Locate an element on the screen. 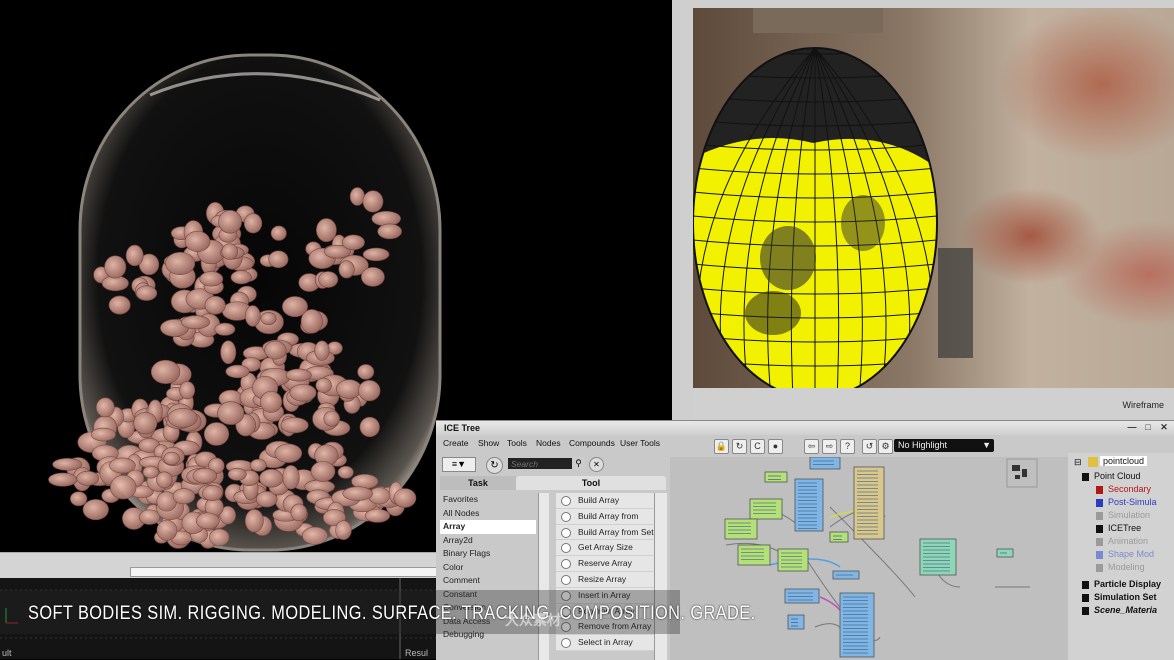 This screenshot has height=660, width=1174. lock-icon: 🔒 is located at coordinates (721, 446).